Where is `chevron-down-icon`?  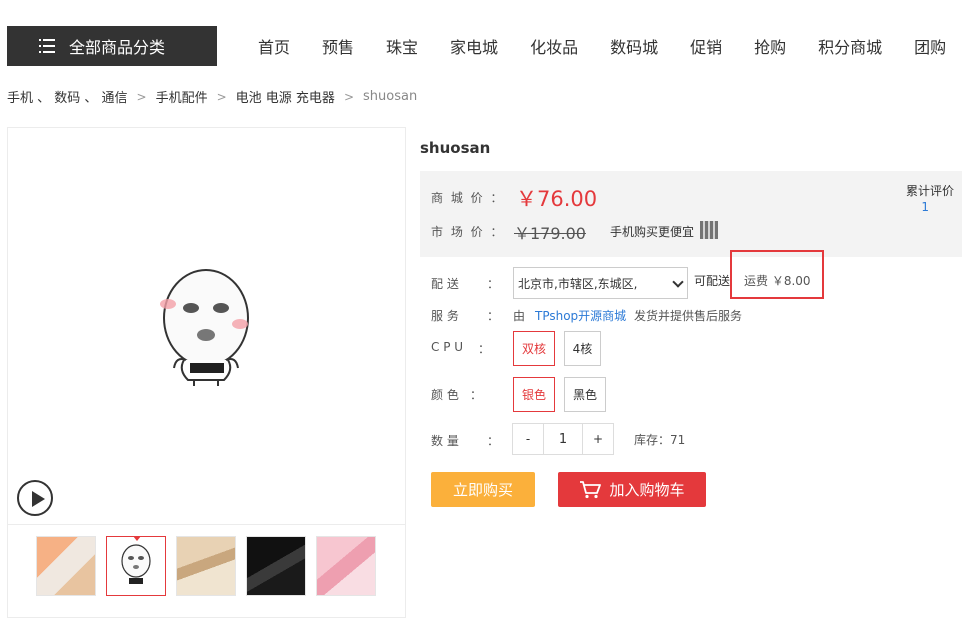
chevron-down-icon is located at coordinates (678, 282).